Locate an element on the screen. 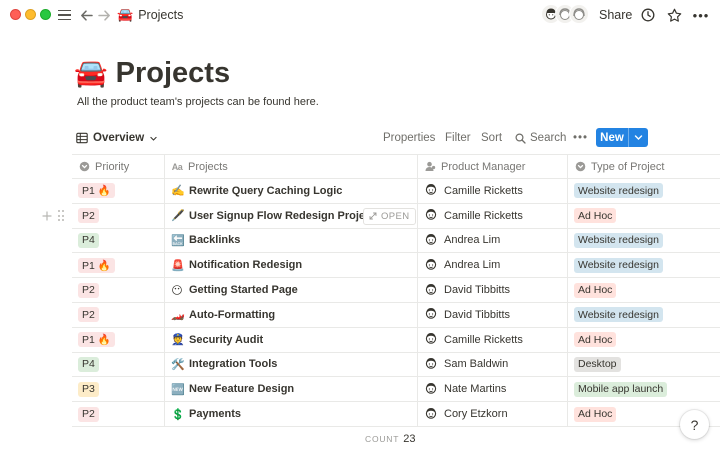  project-cell: 🆕 New Feature Design is located at coordinates (291, 389).